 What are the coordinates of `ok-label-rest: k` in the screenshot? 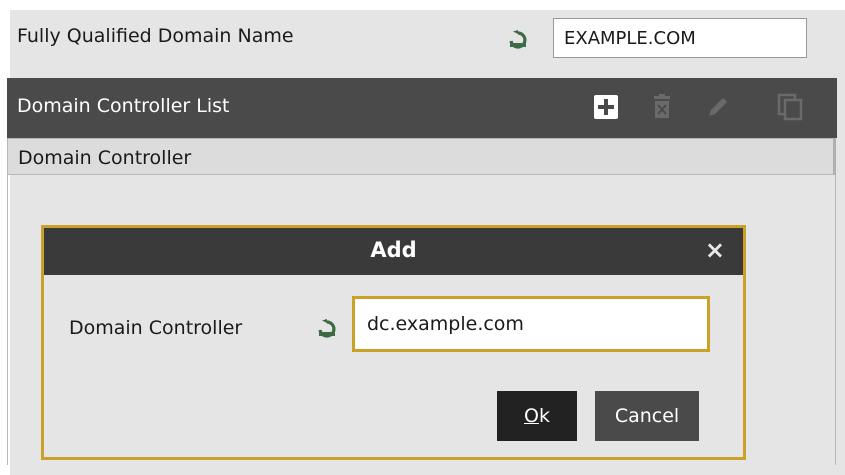 It's located at (544, 416).